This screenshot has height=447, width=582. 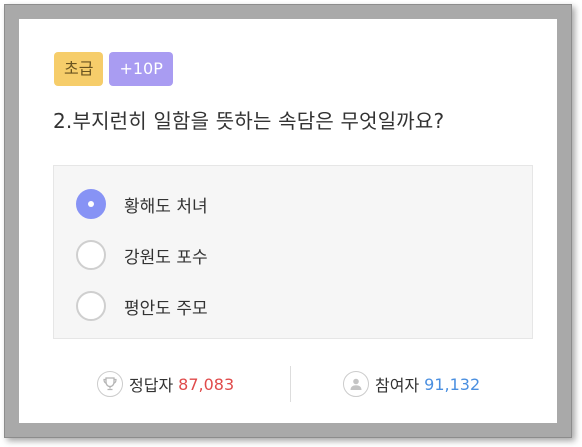 What do you see at coordinates (151, 385) in the screenshot?
I see `correct-label: 정답자` at bounding box center [151, 385].